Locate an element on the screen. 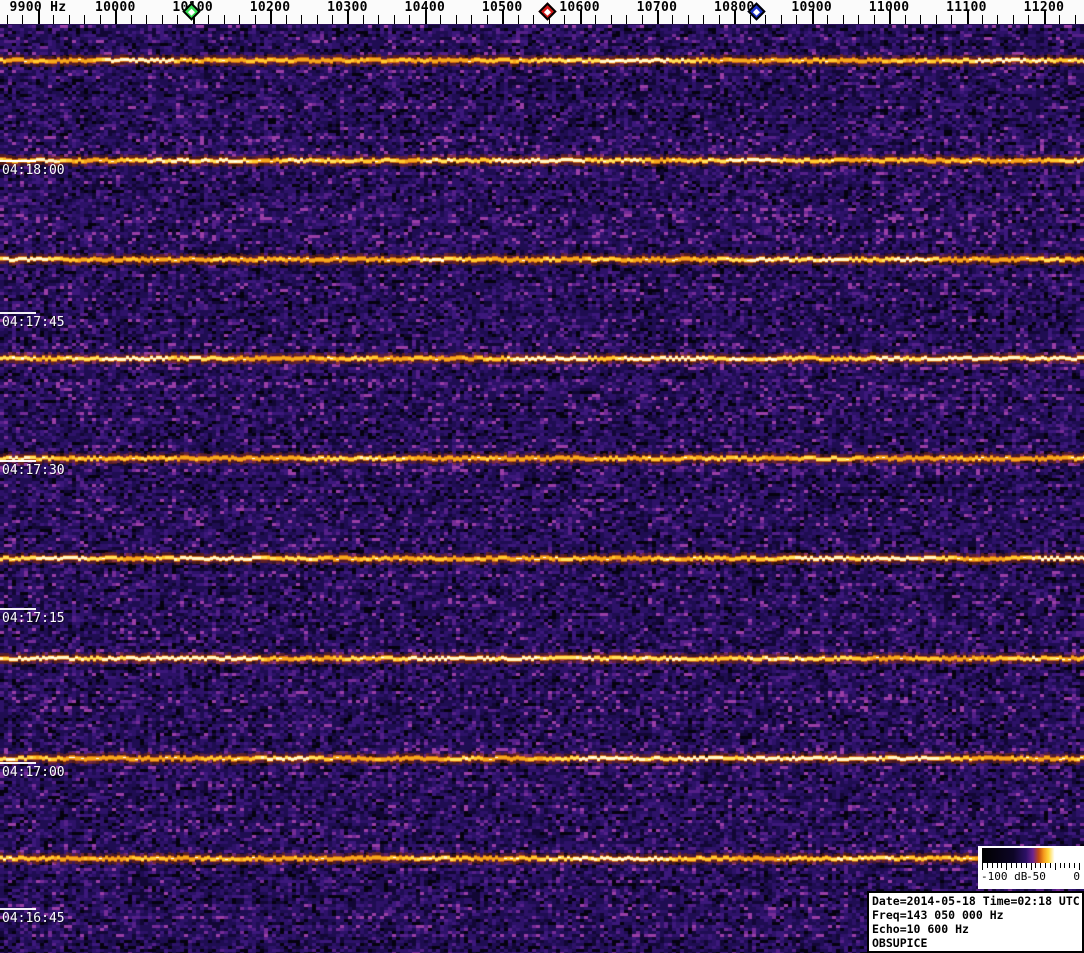  info-date-time: Date=2014-05-18 Time=02:18 UTC is located at coordinates (976, 901).